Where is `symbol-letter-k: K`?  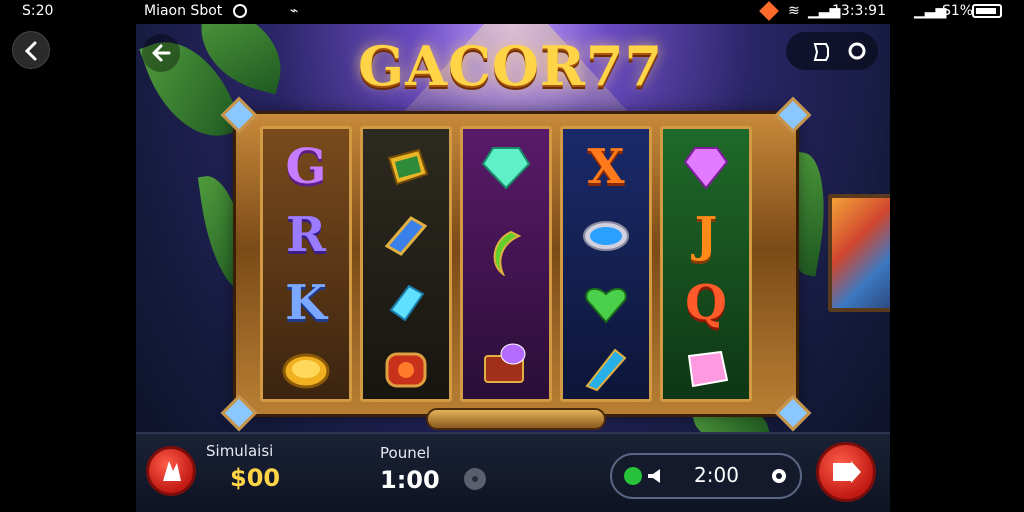 symbol-letter-k: K is located at coordinates (306, 303).